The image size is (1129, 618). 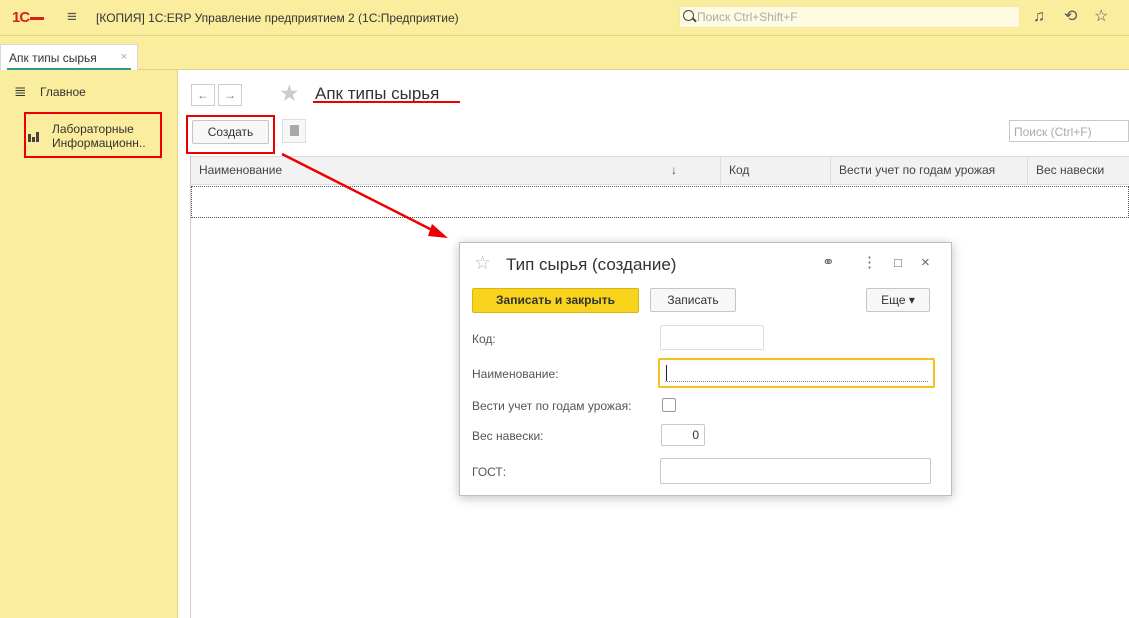 I want to click on more-button: Еще ▾, so click(x=898, y=300).